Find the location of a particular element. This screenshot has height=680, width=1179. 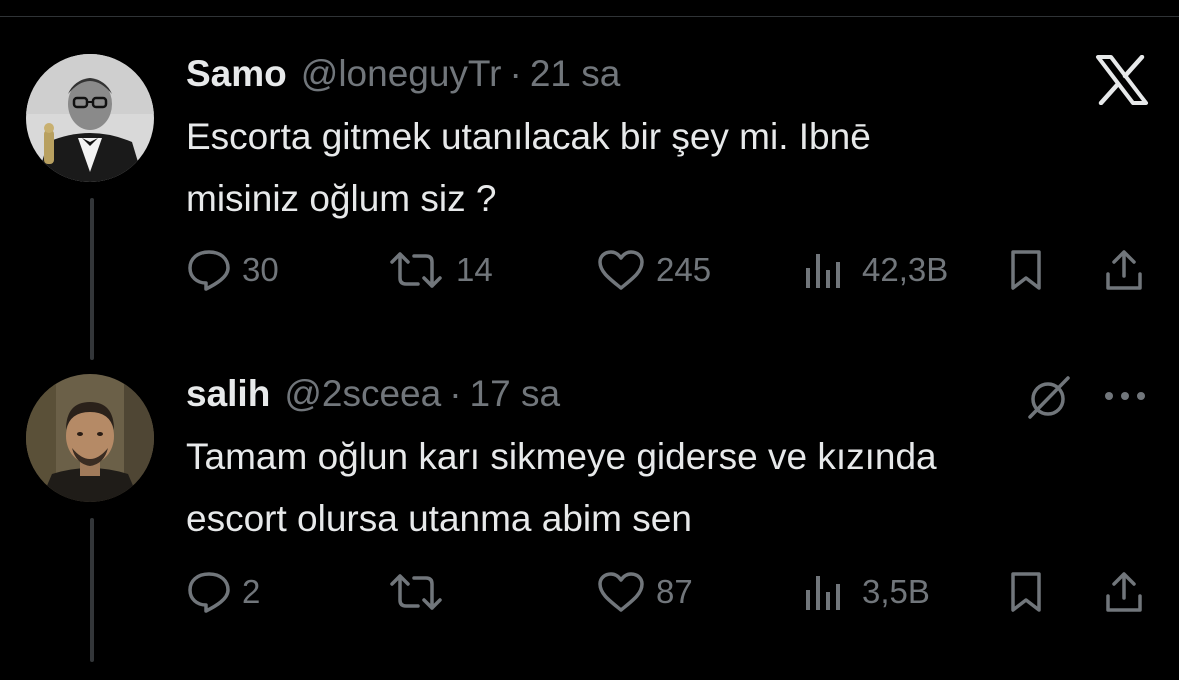

reply-count: 30 is located at coordinates (260, 269).